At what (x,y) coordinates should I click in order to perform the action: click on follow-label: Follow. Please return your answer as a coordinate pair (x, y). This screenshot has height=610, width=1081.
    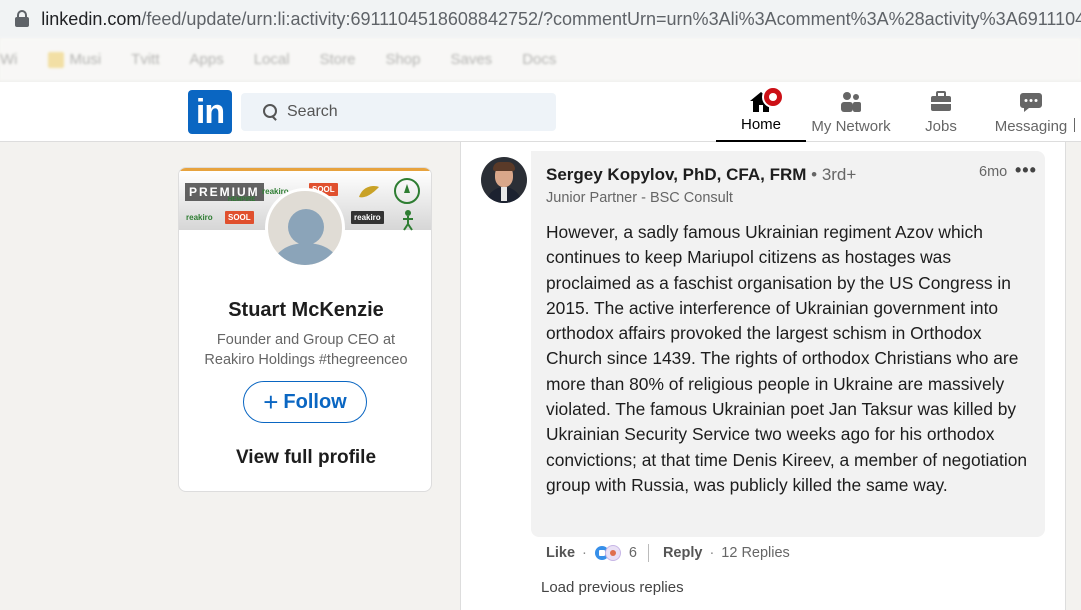
    Looking at the image, I should click on (315, 401).